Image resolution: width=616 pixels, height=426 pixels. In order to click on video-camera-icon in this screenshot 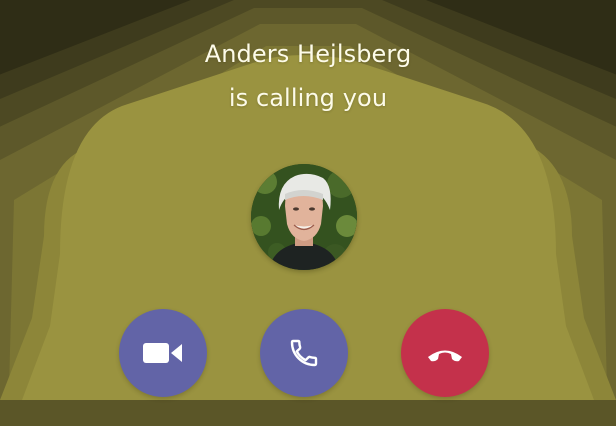, I will do `click(163, 353)`.